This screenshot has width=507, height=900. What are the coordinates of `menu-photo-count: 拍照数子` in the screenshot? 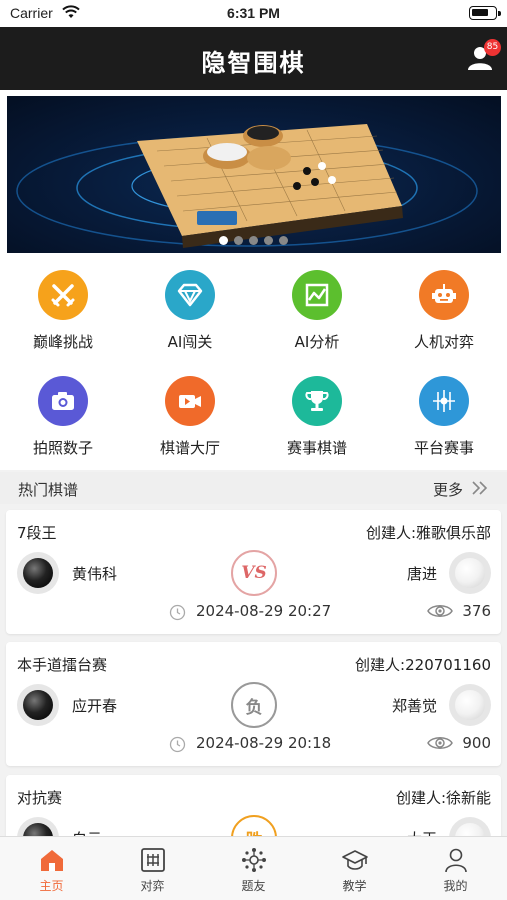 It's located at (63, 417).